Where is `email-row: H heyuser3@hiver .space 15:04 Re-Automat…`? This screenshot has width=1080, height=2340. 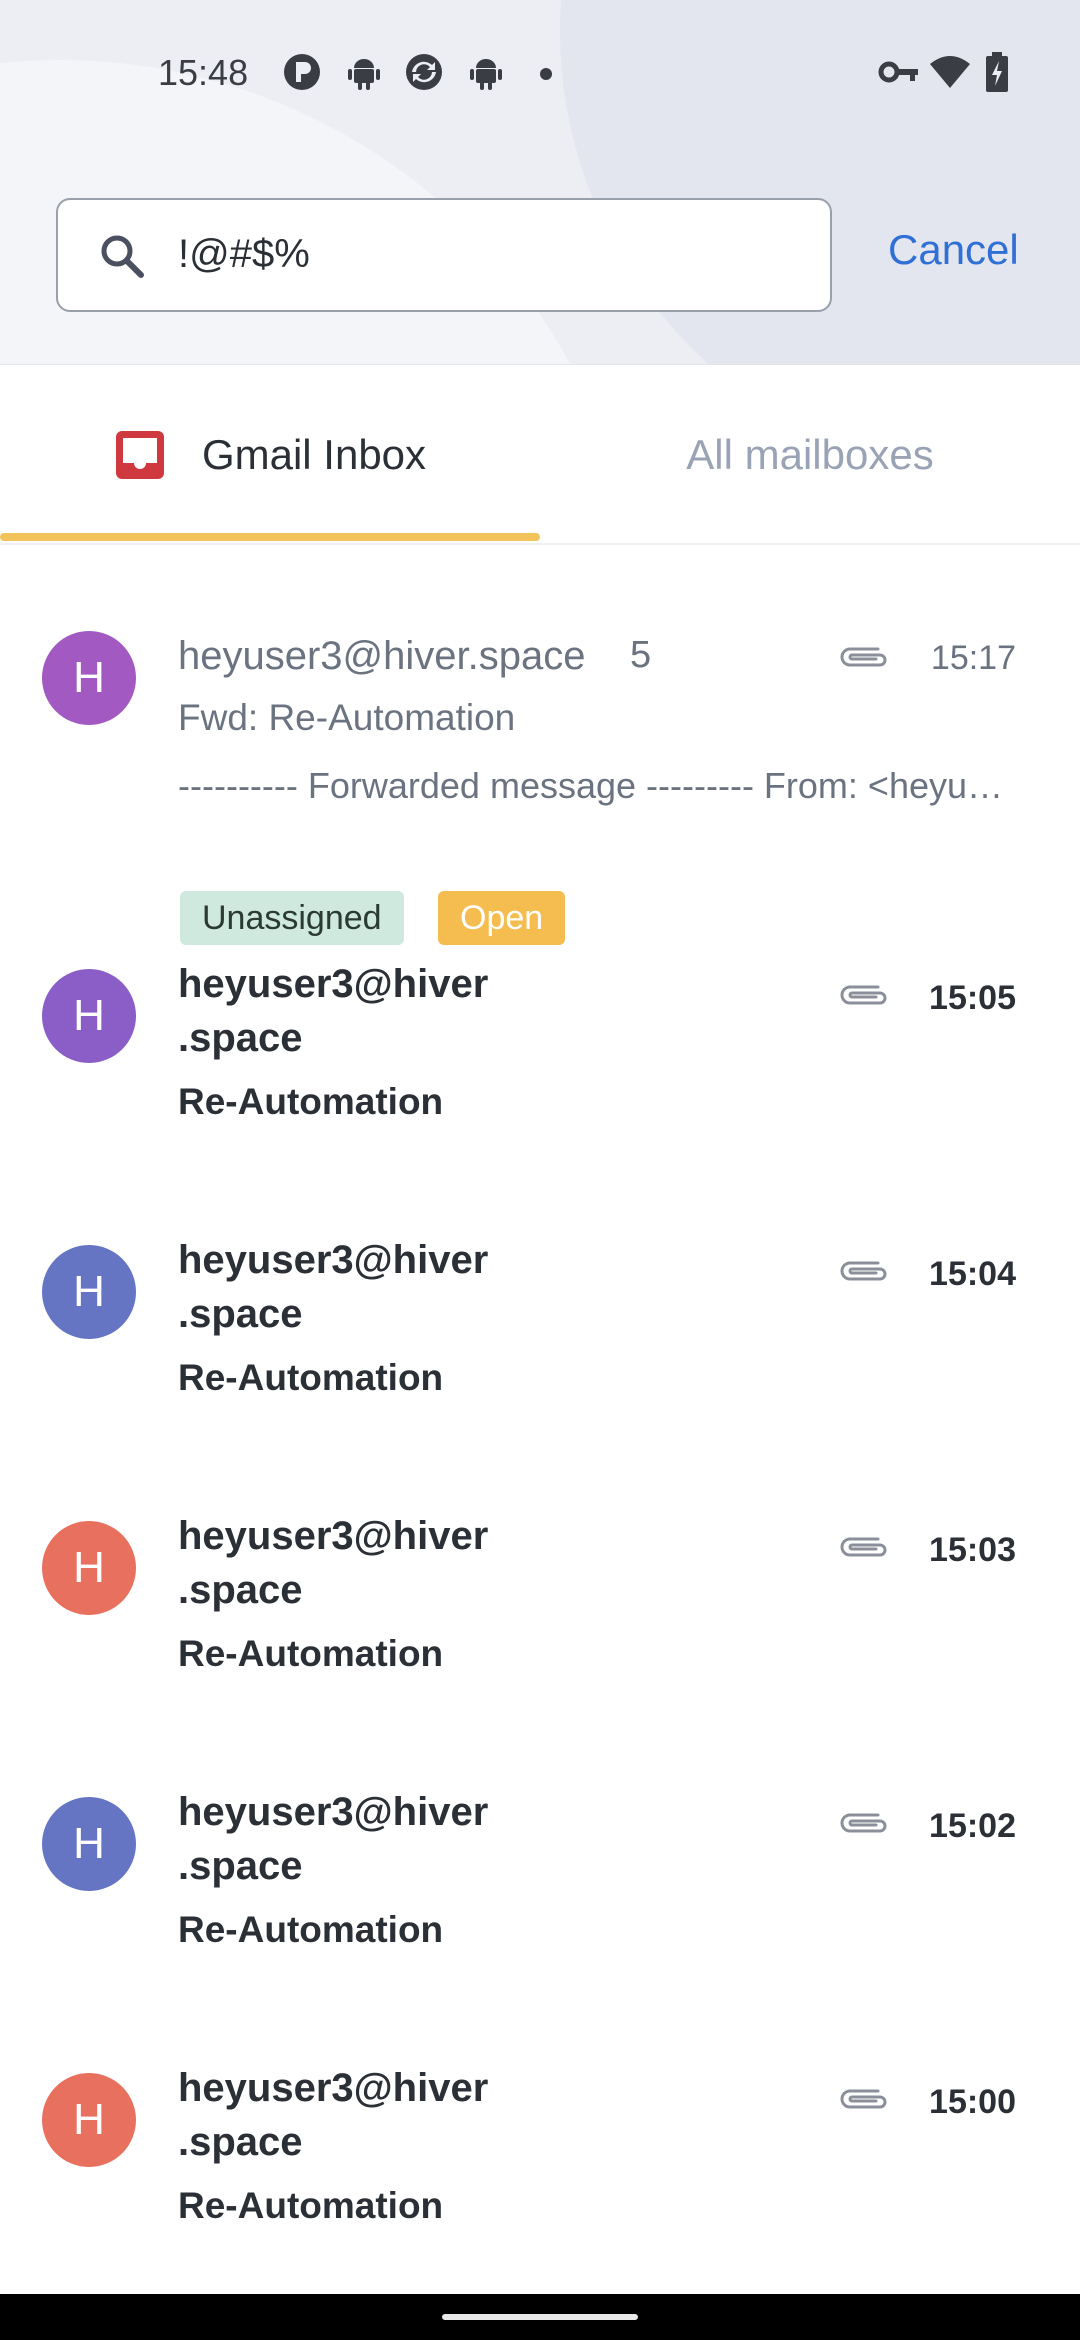 email-row: H heyuser3@hiver .space 15:04 Re-Automat… is located at coordinates (540, 1339).